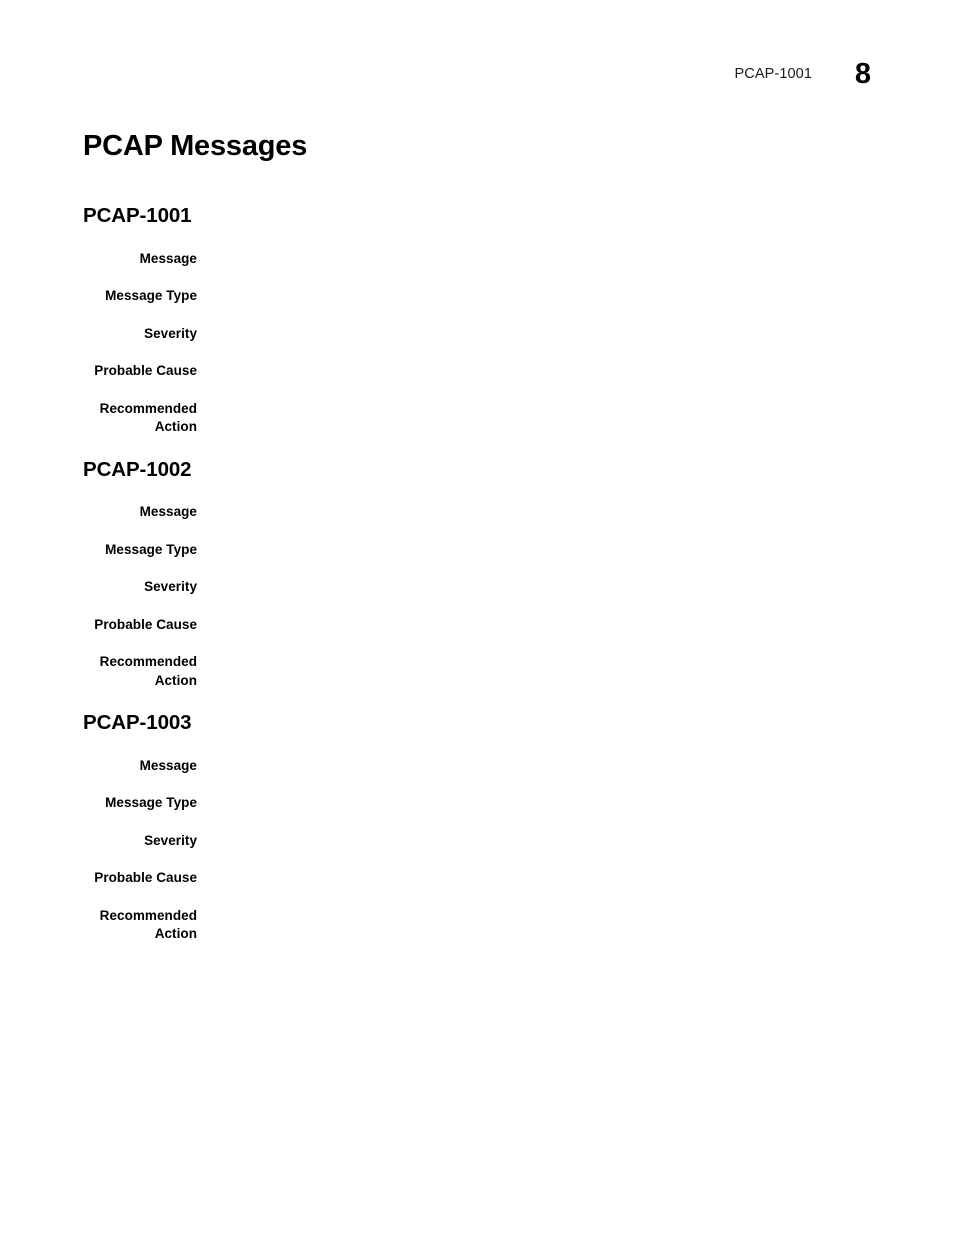 Image resolution: width=954 pixels, height=1235 pixels. What do you see at coordinates (477, 74) in the screenshot?
I see `page-header: PCAP-1001 8` at bounding box center [477, 74].